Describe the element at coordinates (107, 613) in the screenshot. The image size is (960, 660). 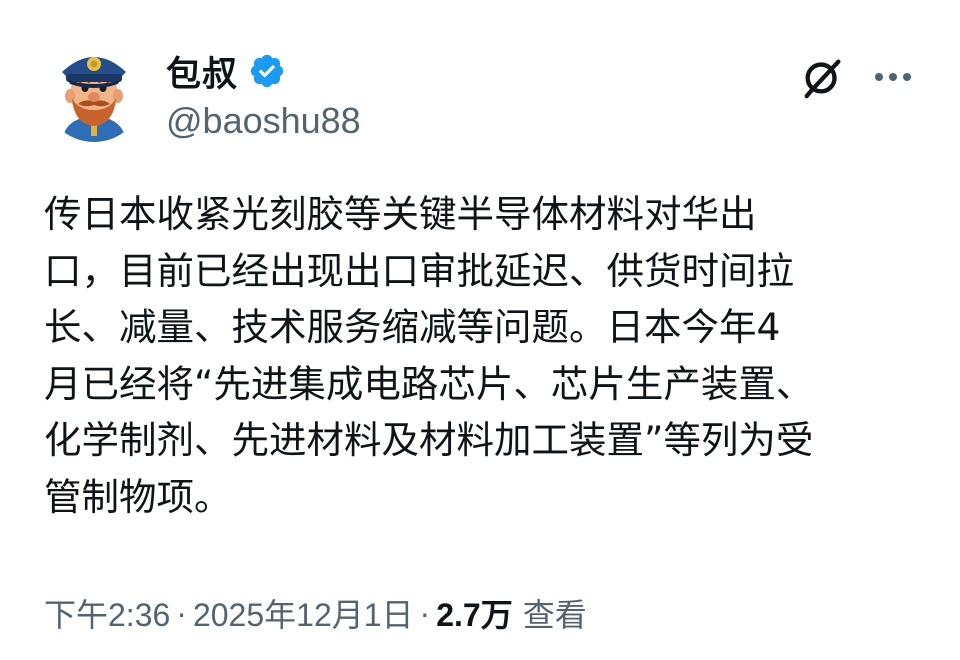
I see `post-time: 下午2:36` at that location.